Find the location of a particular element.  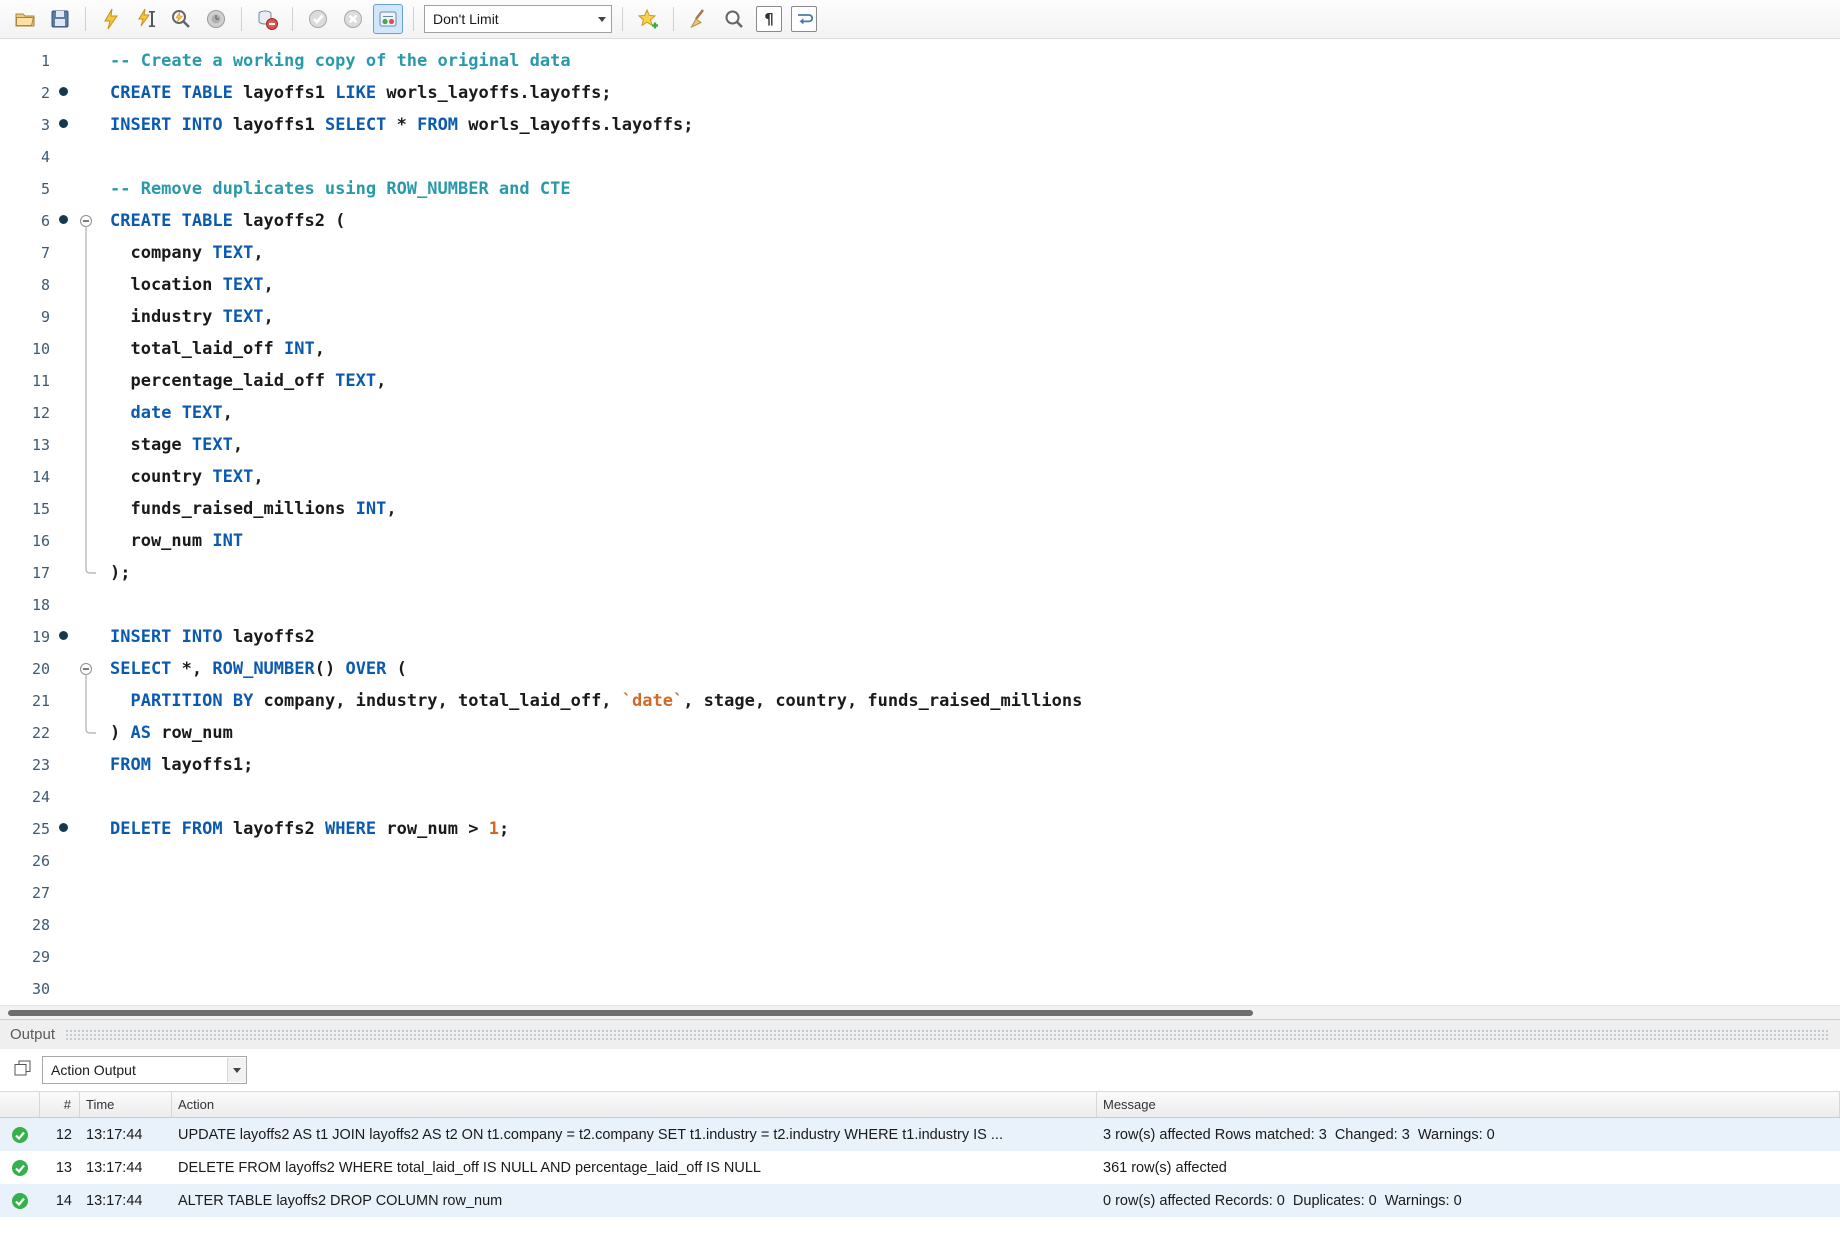

scrollbar-thumb is located at coordinates (630, 1013).